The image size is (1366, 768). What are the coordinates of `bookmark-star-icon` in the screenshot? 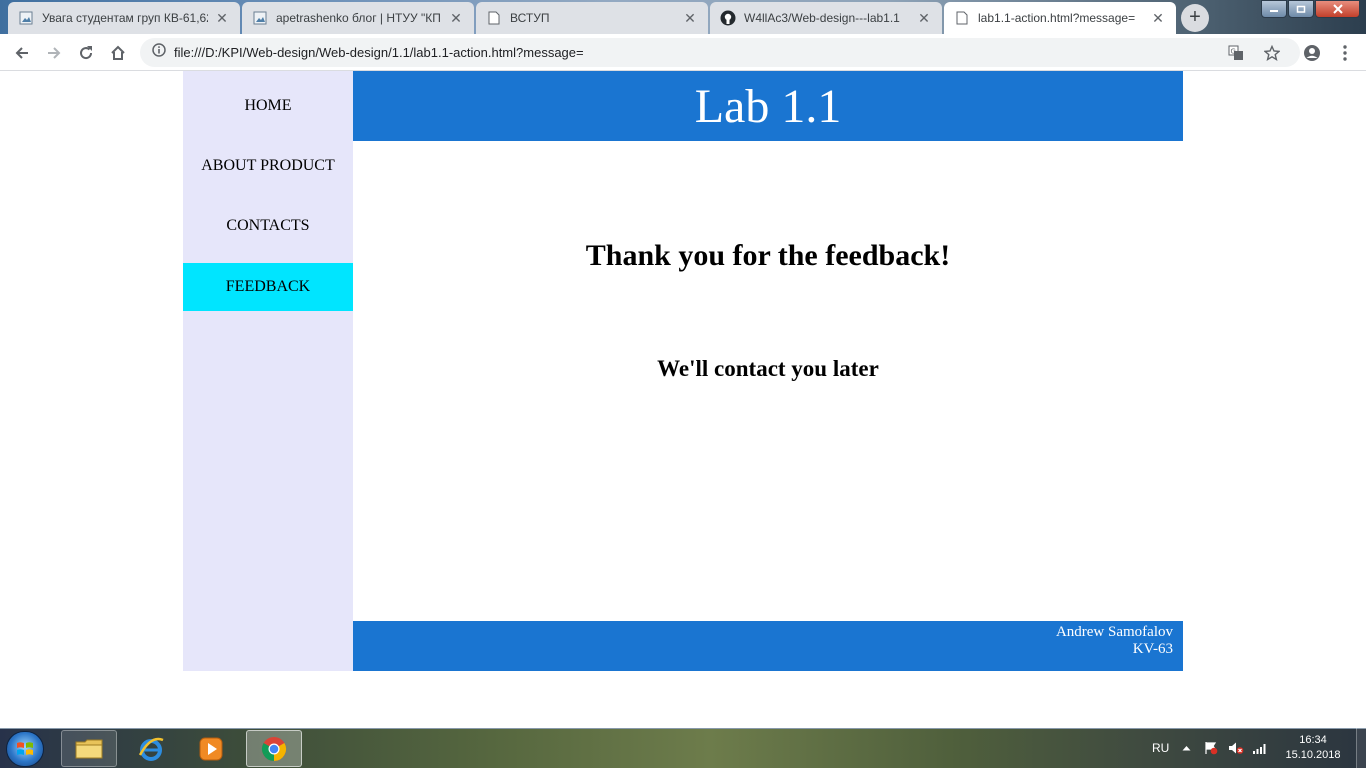 It's located at (1272, 53).